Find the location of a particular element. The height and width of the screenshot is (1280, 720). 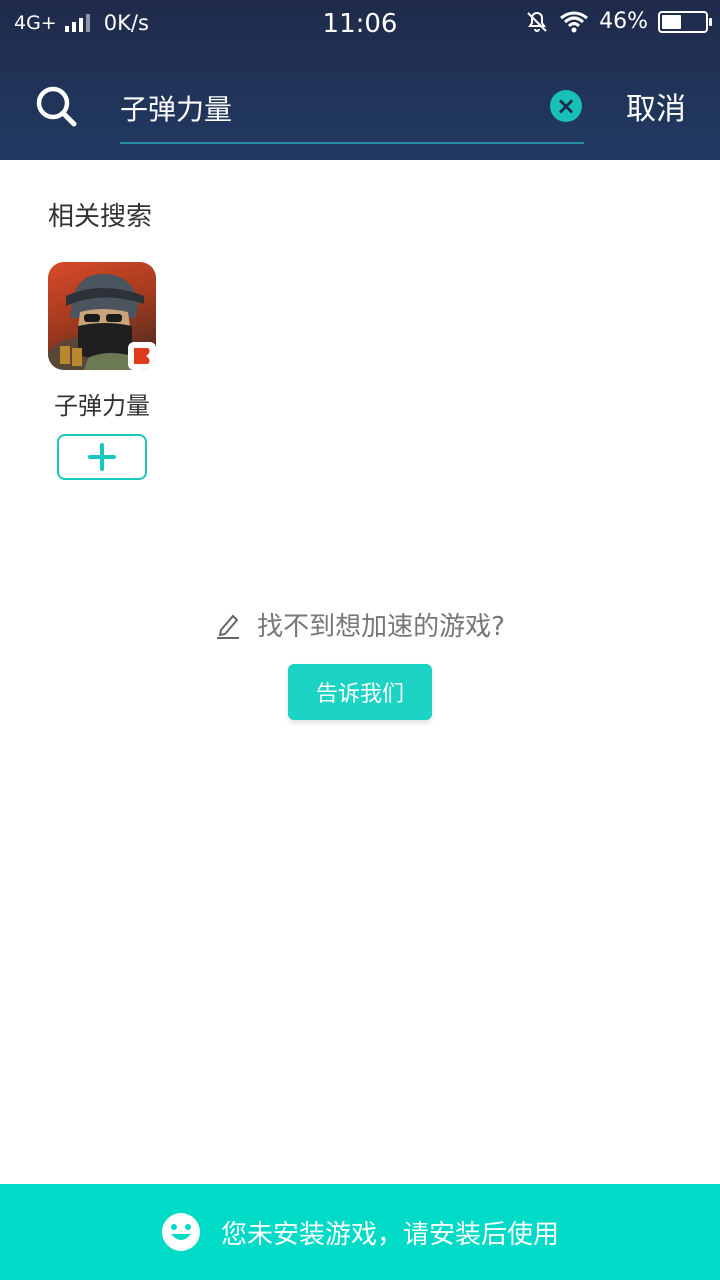

cancel-button: 取消 is located at coordinates (656, 106).